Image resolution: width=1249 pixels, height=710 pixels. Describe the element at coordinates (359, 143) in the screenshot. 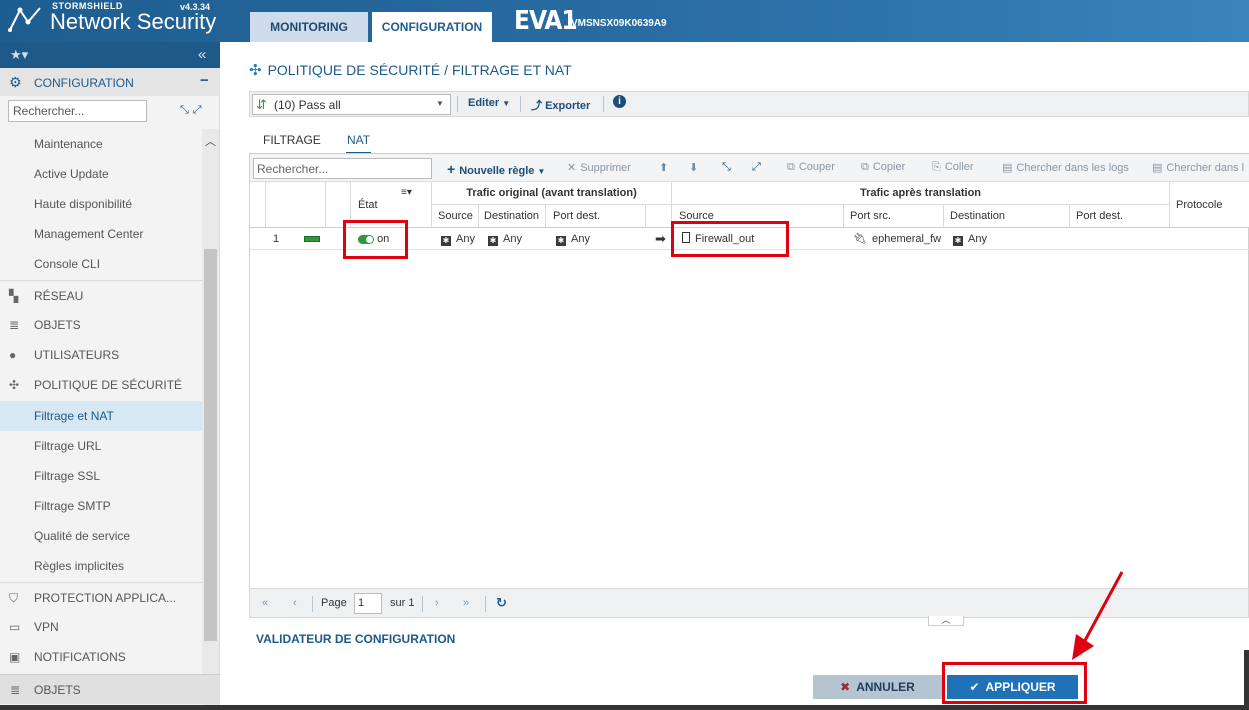

I see `tab-nat: NAT` at that location.